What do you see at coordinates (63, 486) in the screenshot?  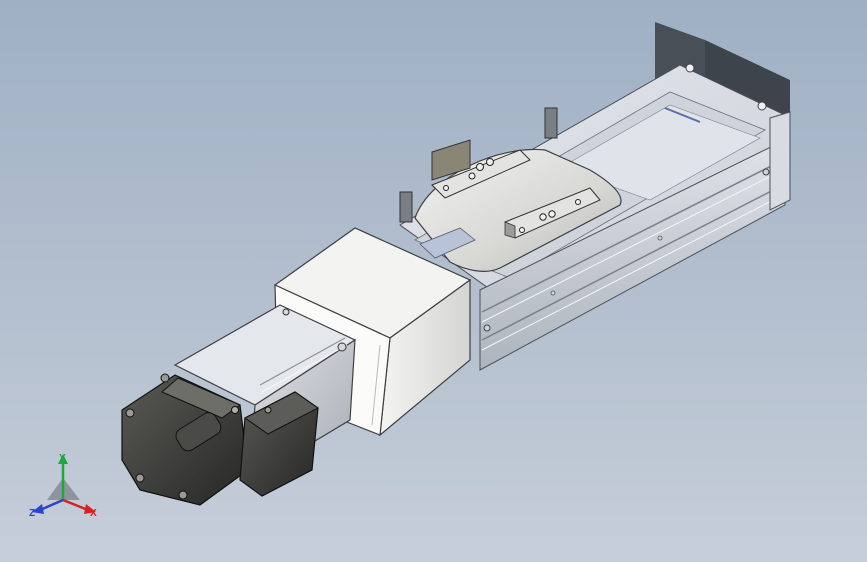 I see `coordinate-triad: Y X Z` at bounding box center [63, 486].